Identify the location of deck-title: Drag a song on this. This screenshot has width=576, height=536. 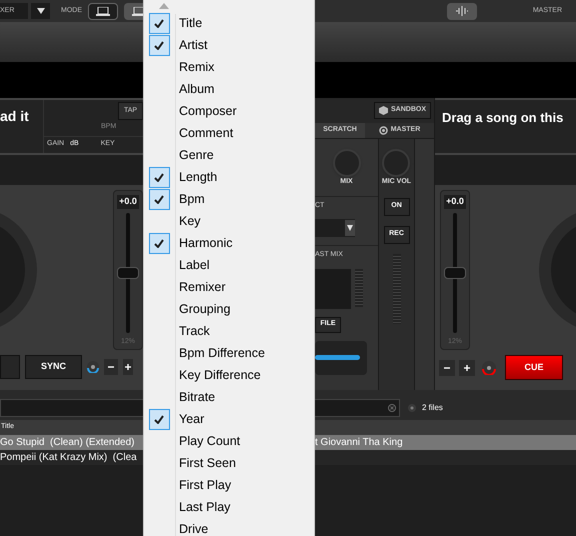
(503, 117).